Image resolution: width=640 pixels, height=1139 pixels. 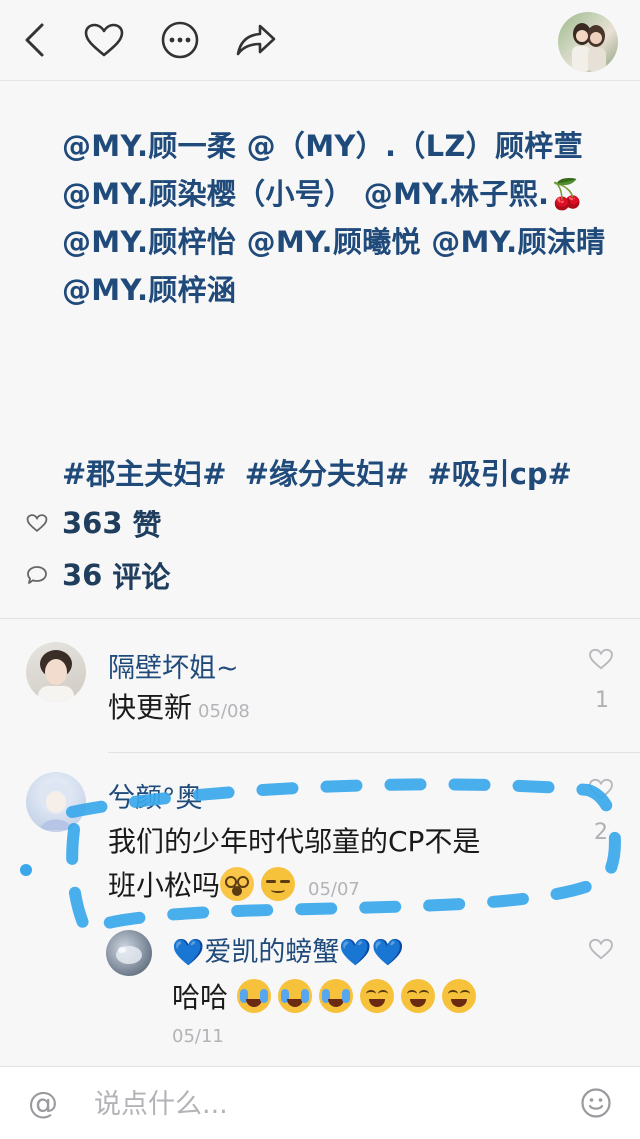 I want to click on comment-input, so click(x=329, y=1104).